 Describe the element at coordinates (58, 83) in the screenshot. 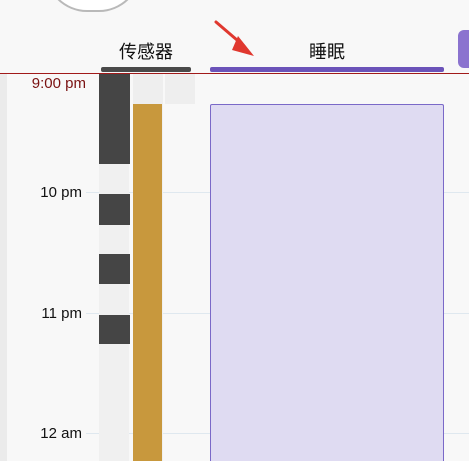

I see `current-time-label: 9:00 pm` at that location.